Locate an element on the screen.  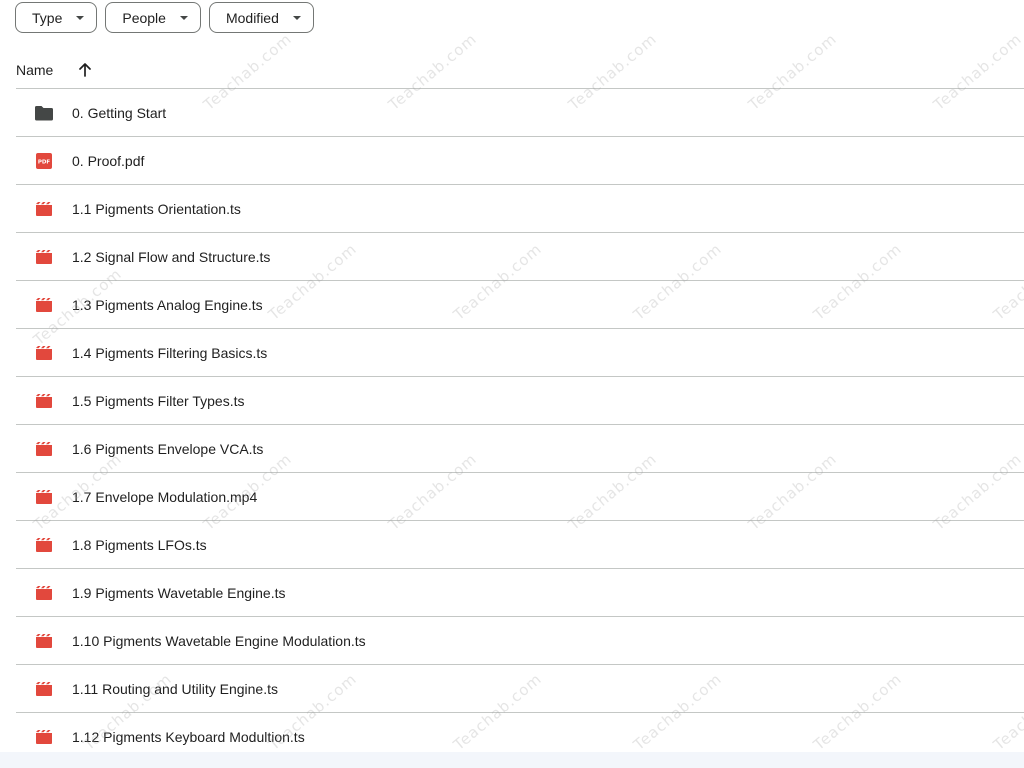
filter-bar: Type People Modified is located at coordinates (164, 17).